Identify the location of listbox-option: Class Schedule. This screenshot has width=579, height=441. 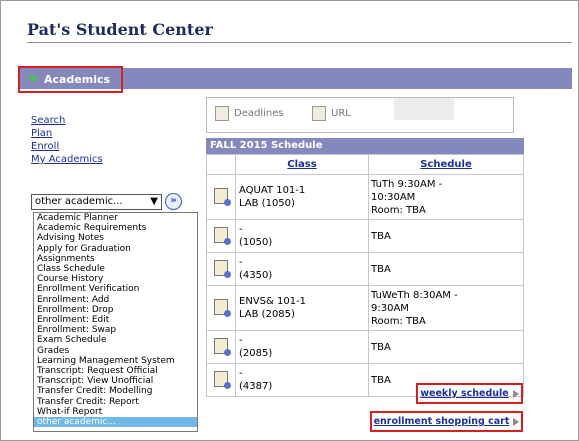
(115, 269).